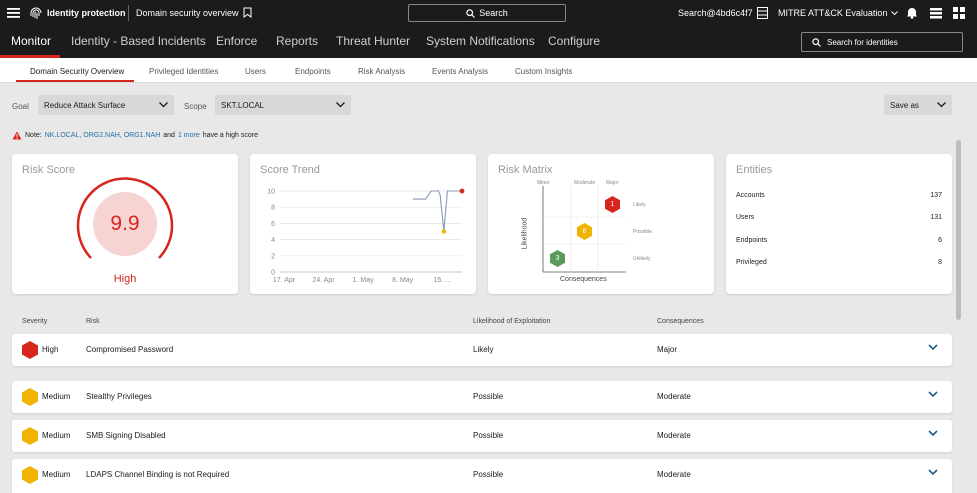 The image size is (977, 493). Describe the element at coordinates (543, 183) in the screenshot. I see `matrix-col-minor: Minor` at that location.